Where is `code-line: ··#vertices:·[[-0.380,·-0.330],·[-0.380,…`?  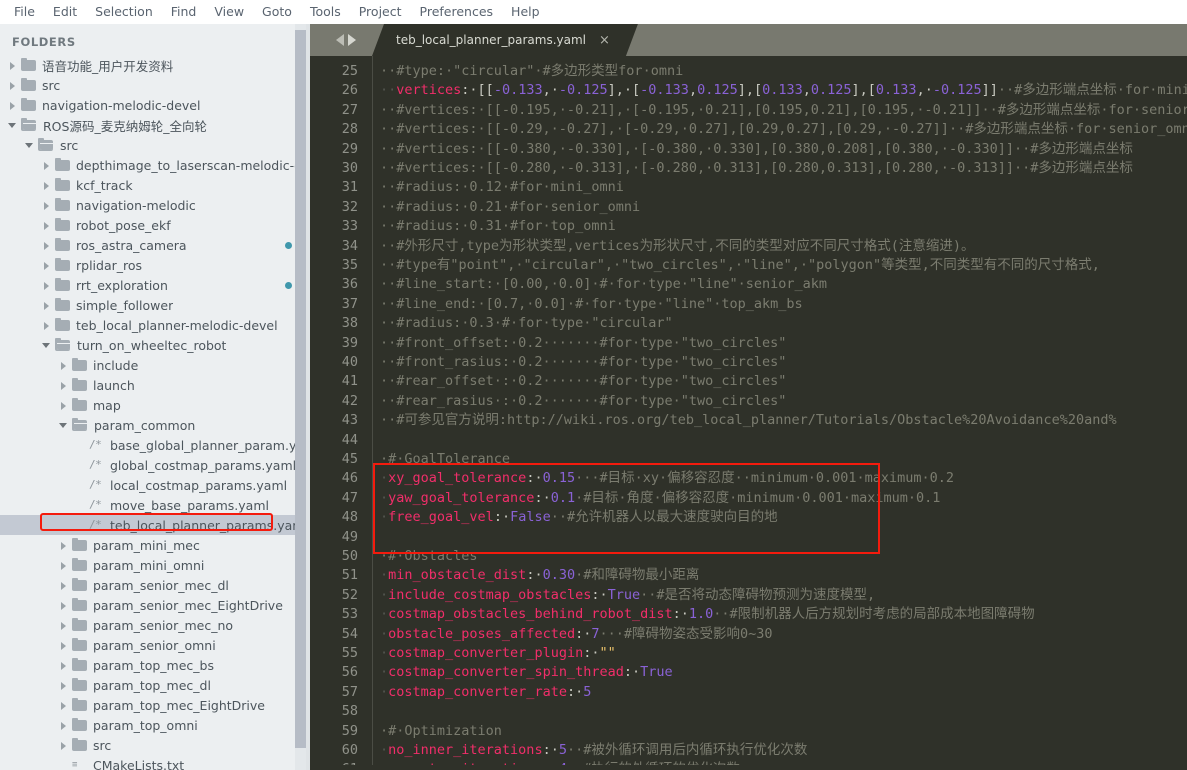
code-line: ··#vertices:·[[-0.380,·-0.330],·[-0.380,… is located at coordinates (756, 149).